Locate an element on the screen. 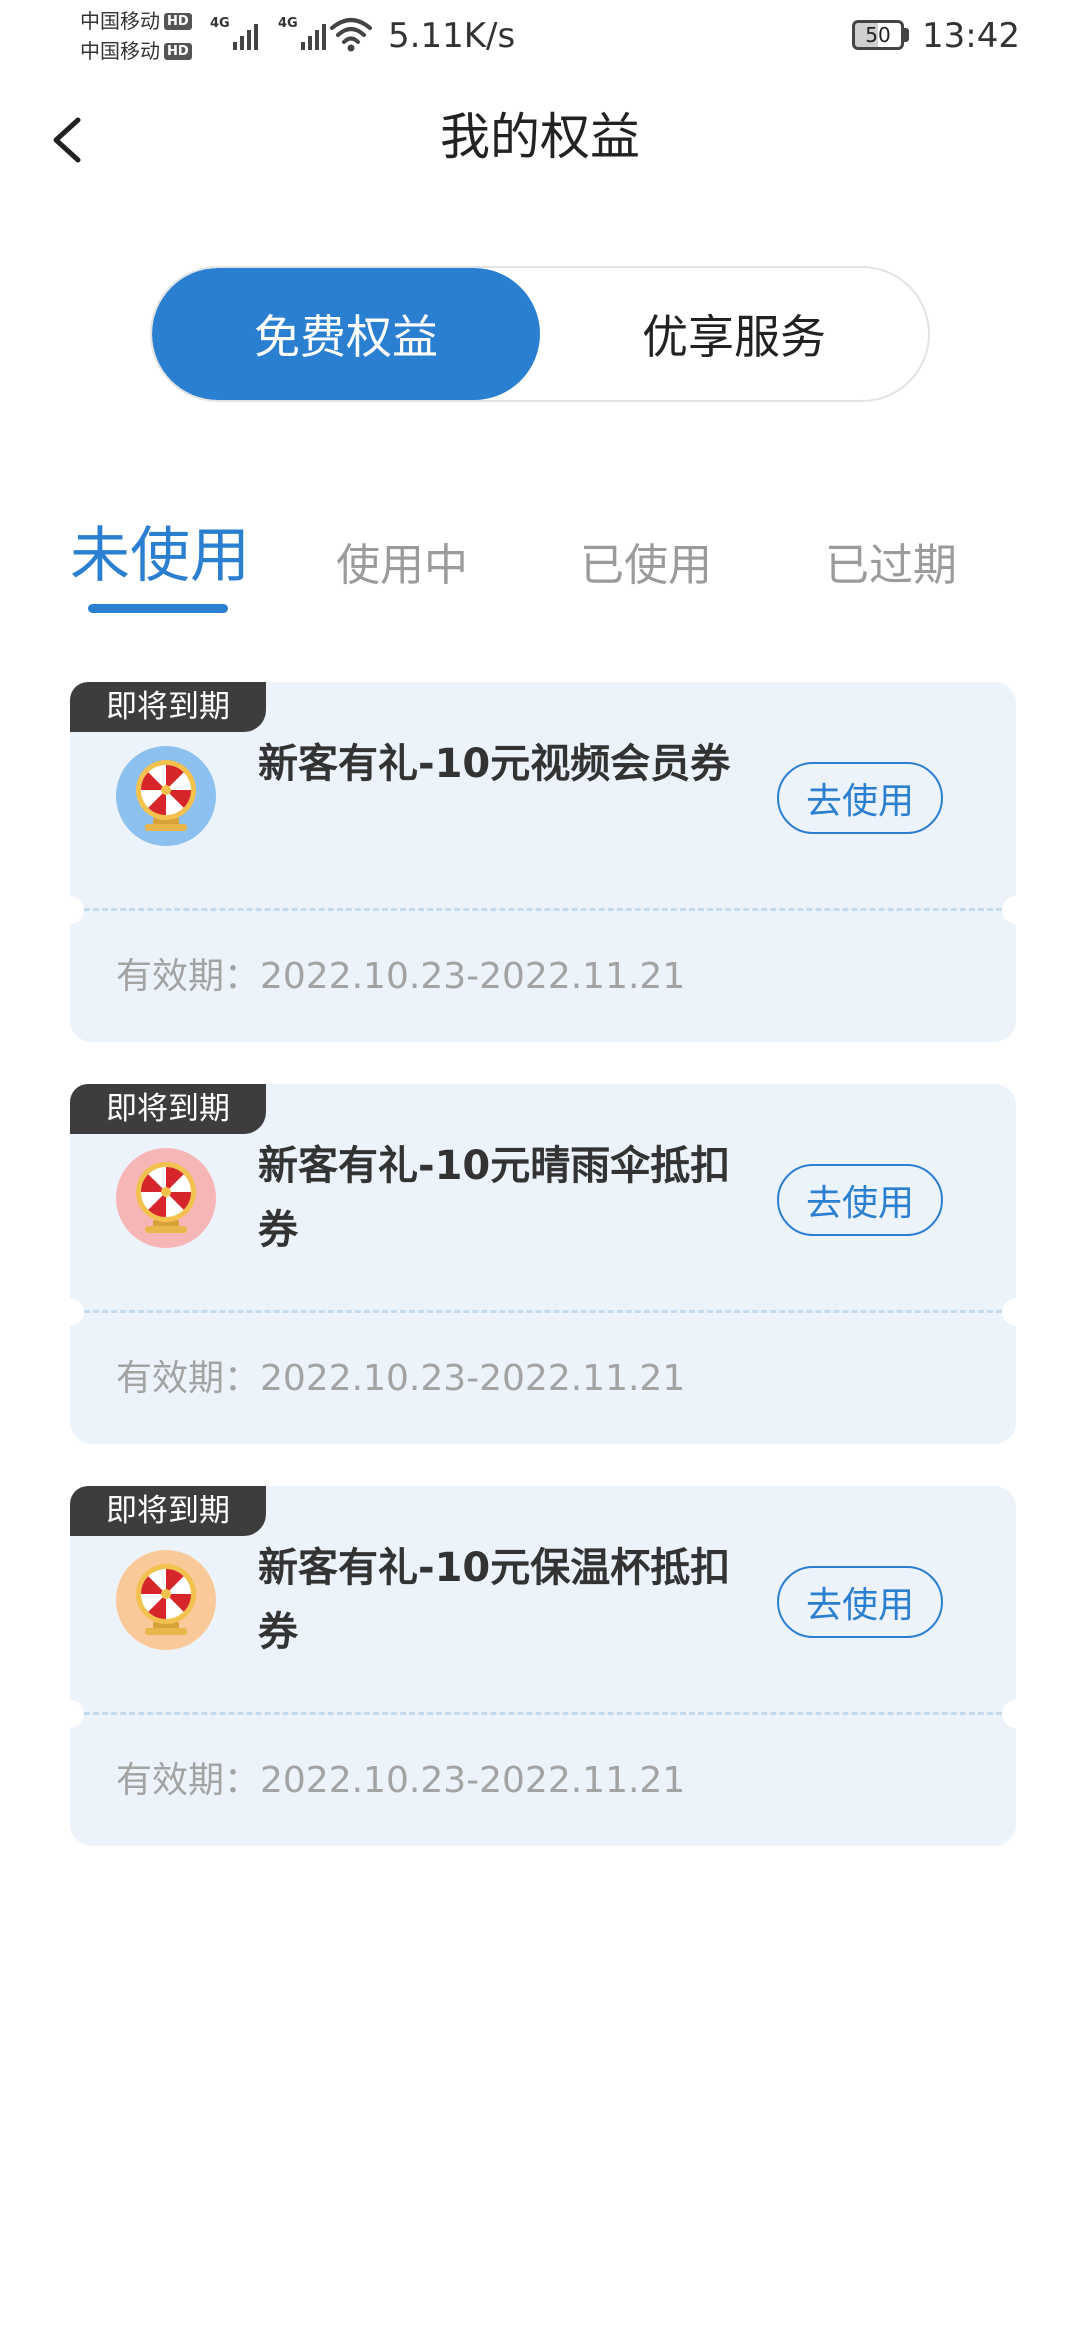 This screenshot has height=2340, width=1080. benefit-type-switch: 免费权益 优享服务 is located at coordinates (540, 334).